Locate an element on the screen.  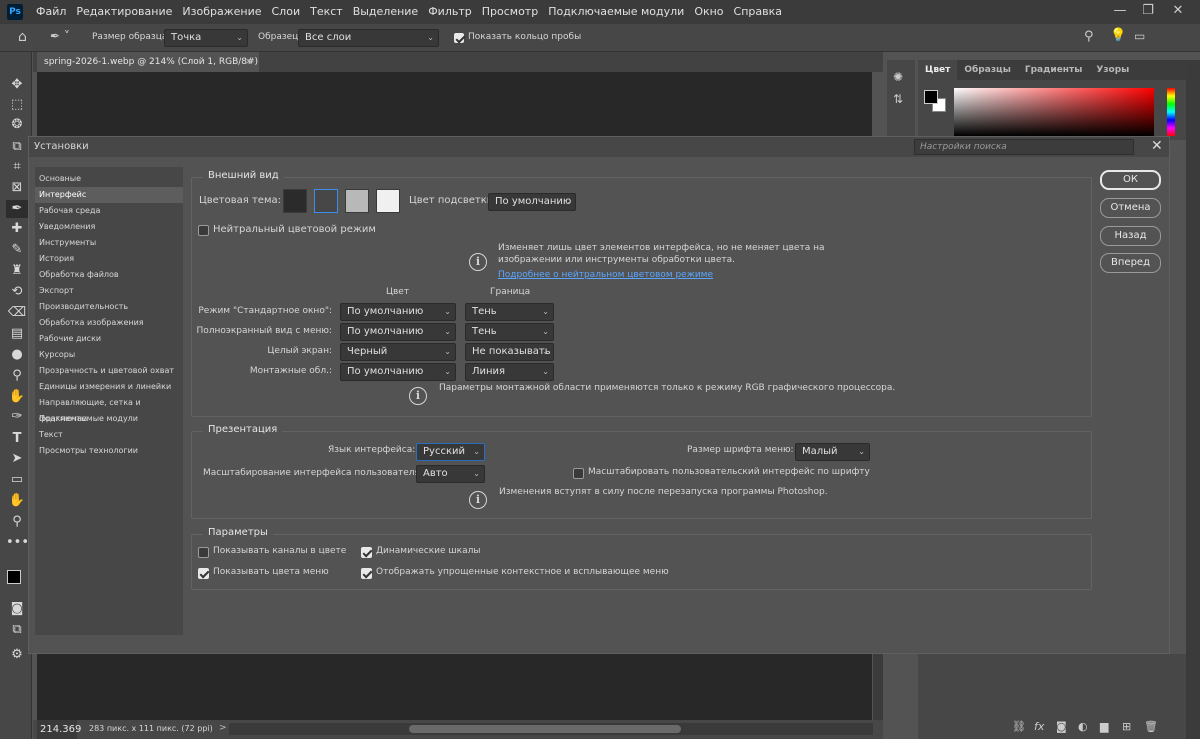
tab-swatches: Образцы is located at coordinates (987, 70).